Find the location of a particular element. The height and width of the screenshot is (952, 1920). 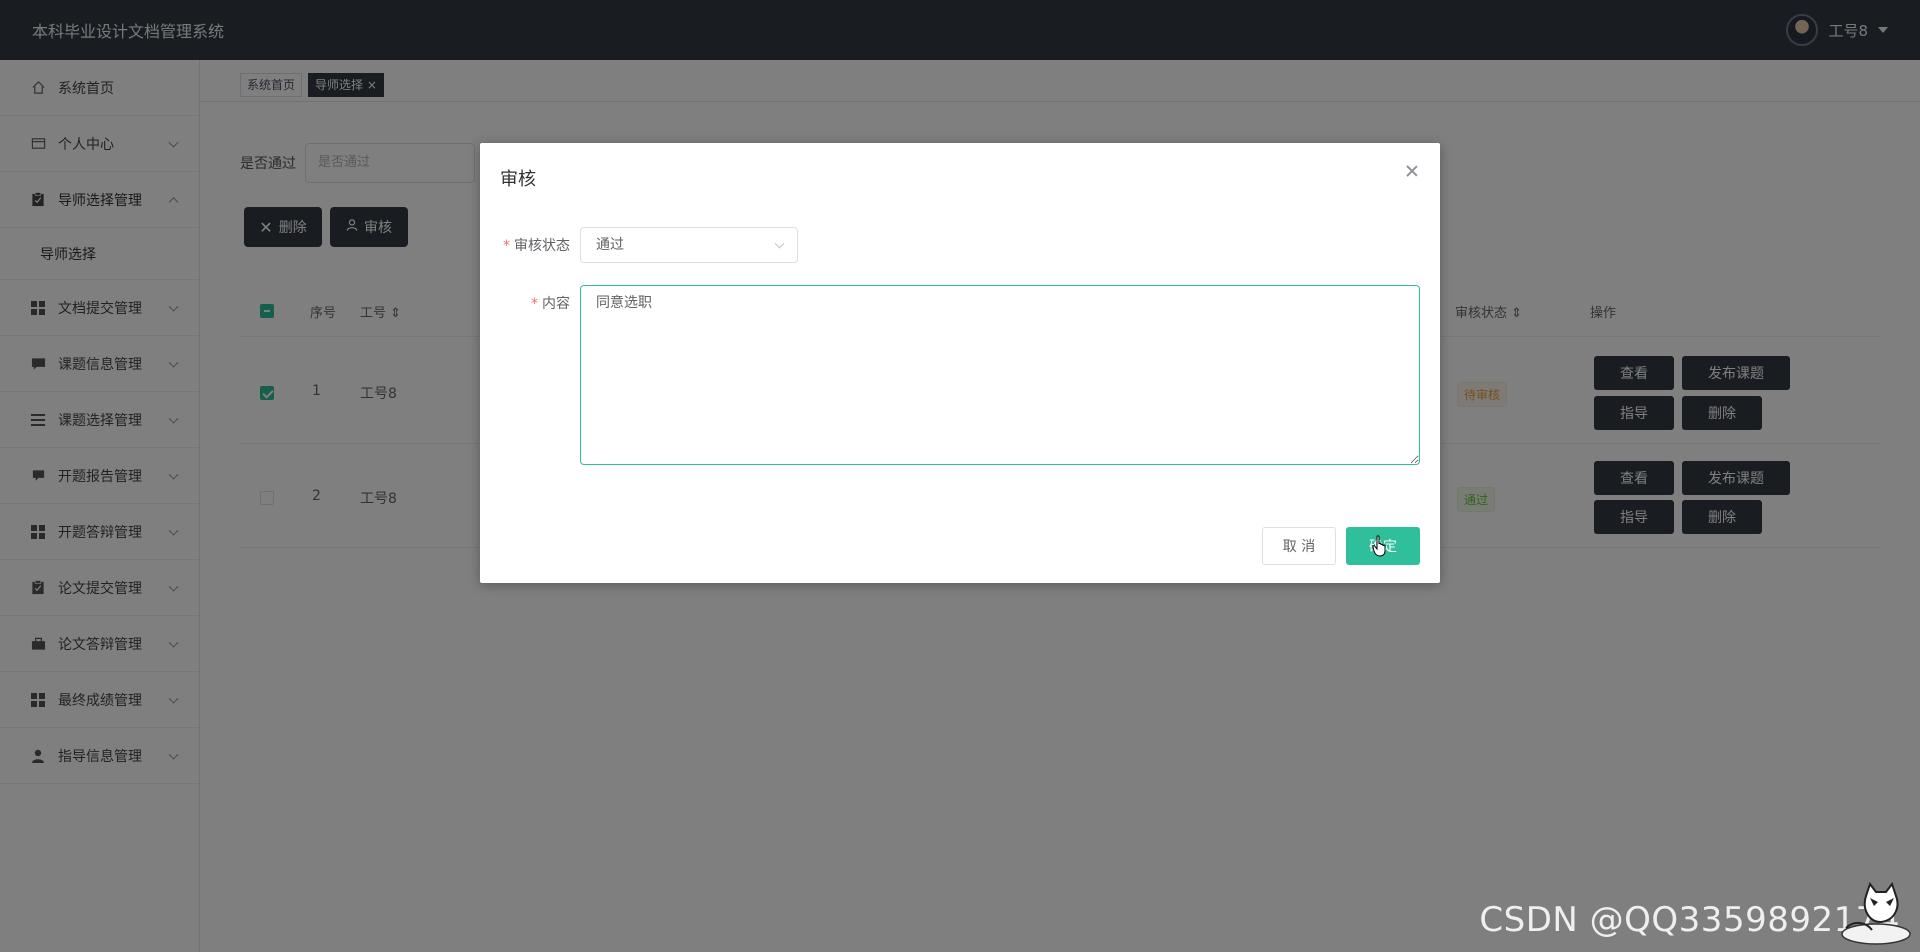

content-textarea: 同意选职 is located at coordinates (1000, 375).